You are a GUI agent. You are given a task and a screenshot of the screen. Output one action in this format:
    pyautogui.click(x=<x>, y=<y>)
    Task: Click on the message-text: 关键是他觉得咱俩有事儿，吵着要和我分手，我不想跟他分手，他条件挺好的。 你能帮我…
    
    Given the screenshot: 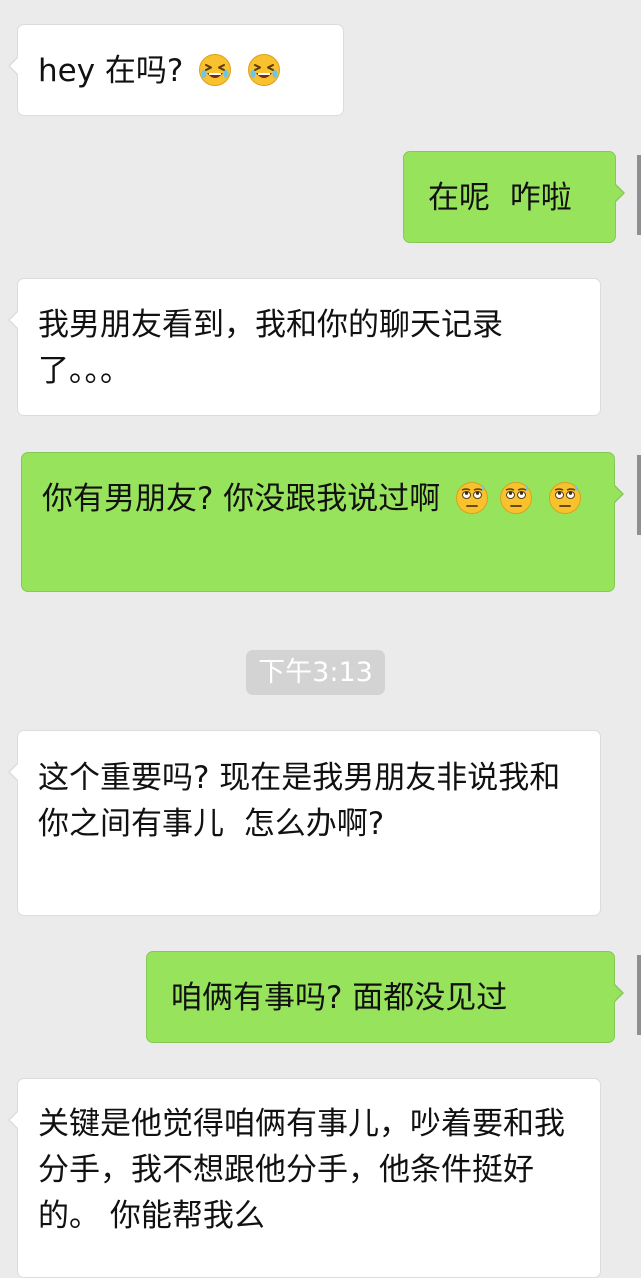 What is the action you would take?
    pyautogui.click(x=301, y=1170)
    